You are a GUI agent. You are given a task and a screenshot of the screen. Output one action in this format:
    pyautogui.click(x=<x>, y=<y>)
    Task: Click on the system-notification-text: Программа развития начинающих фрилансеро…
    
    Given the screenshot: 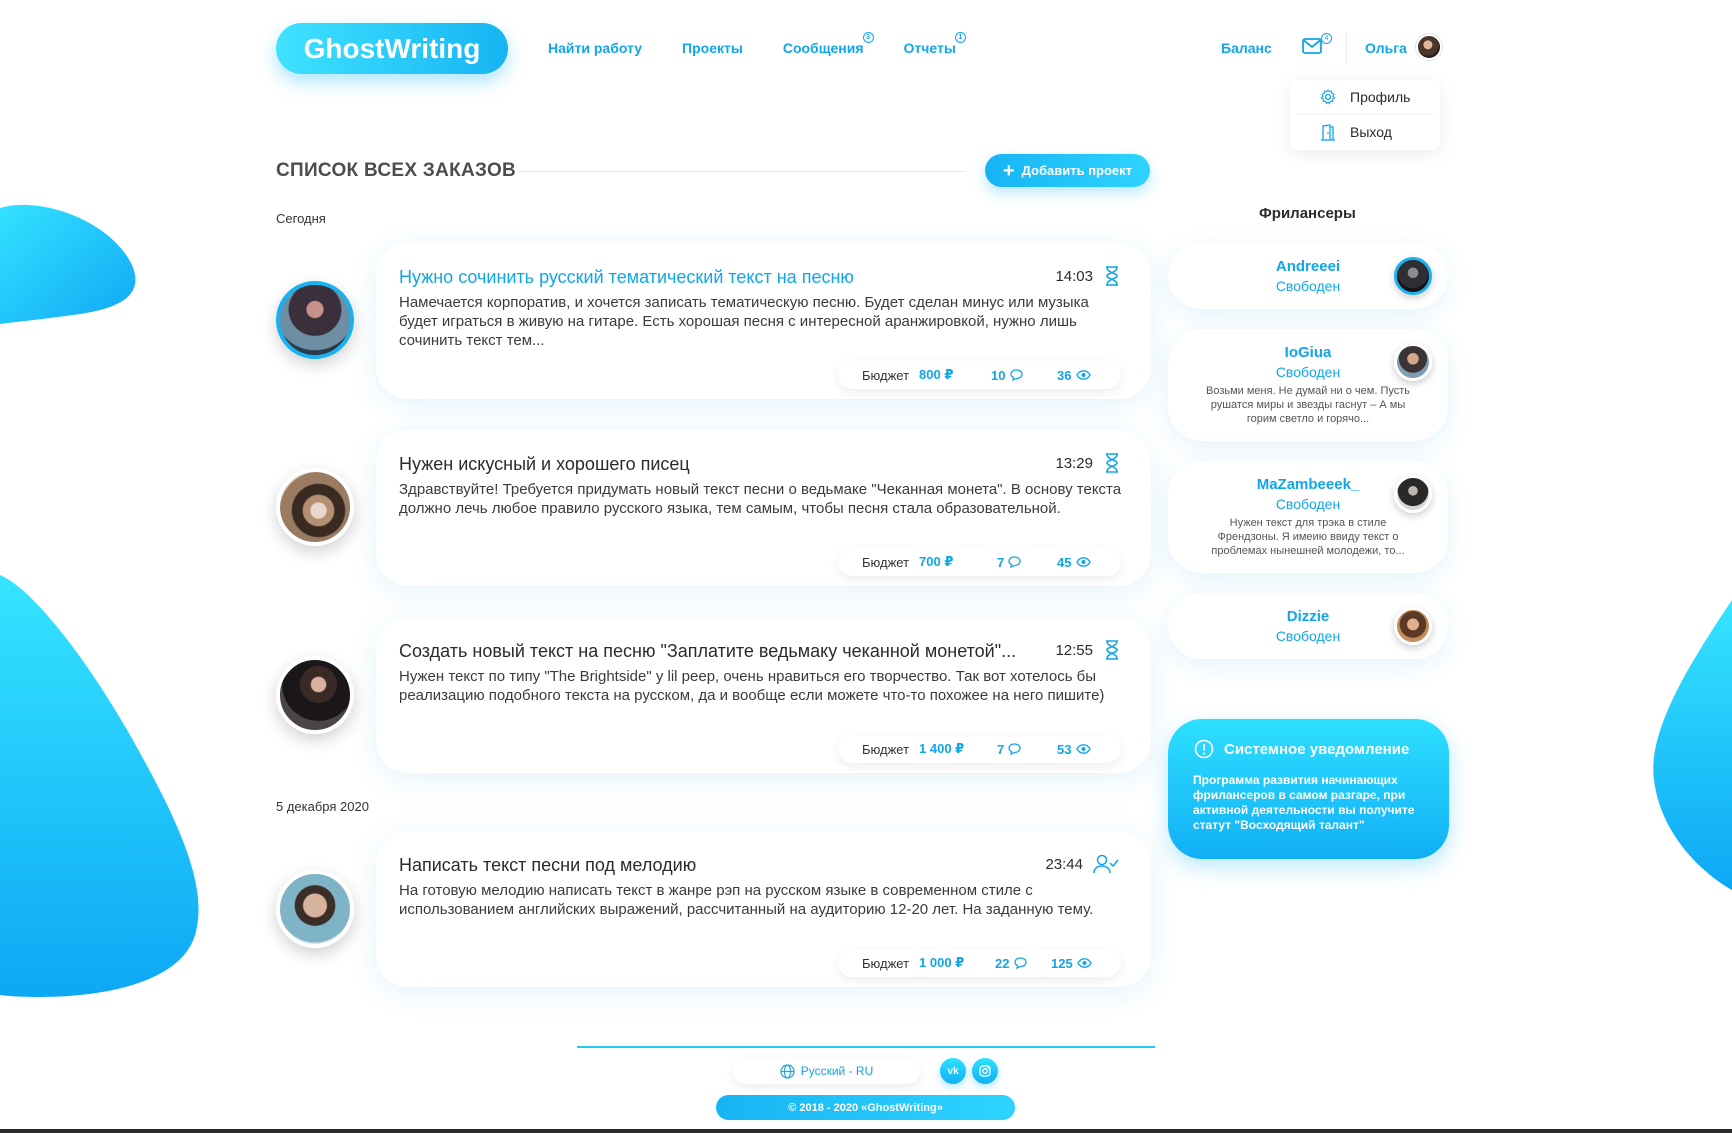 What is the action you would take?
    pyautogui.click(x=1304, y=802)
    